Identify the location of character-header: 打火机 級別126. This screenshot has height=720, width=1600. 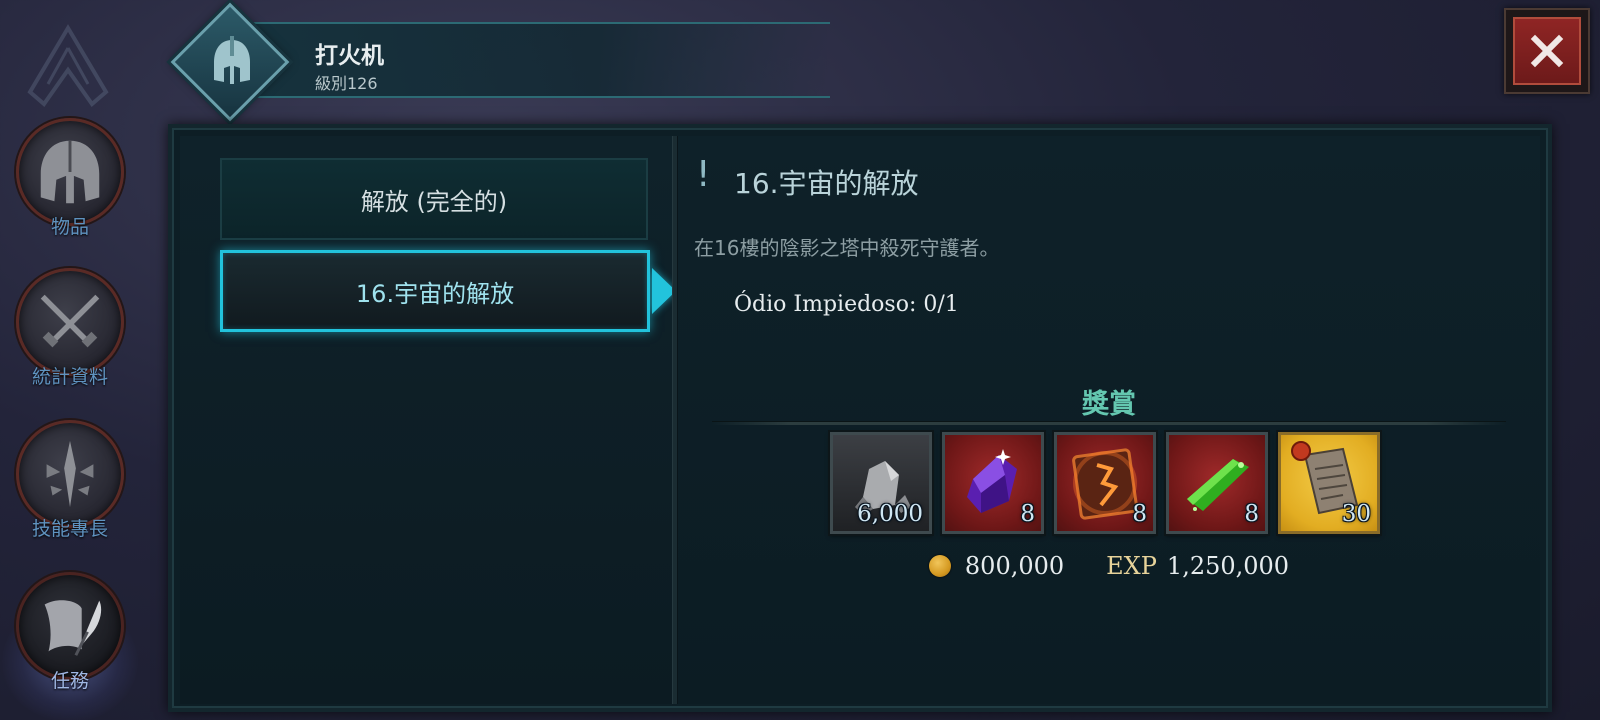
(505, 62).